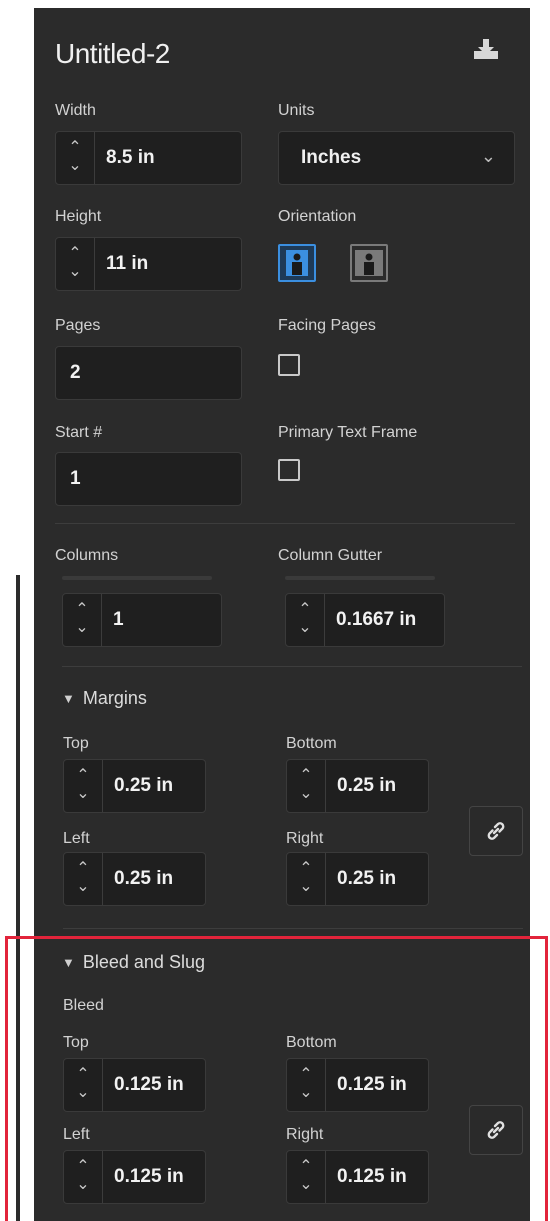  I want to click on portrait-button, so click(297, 263).